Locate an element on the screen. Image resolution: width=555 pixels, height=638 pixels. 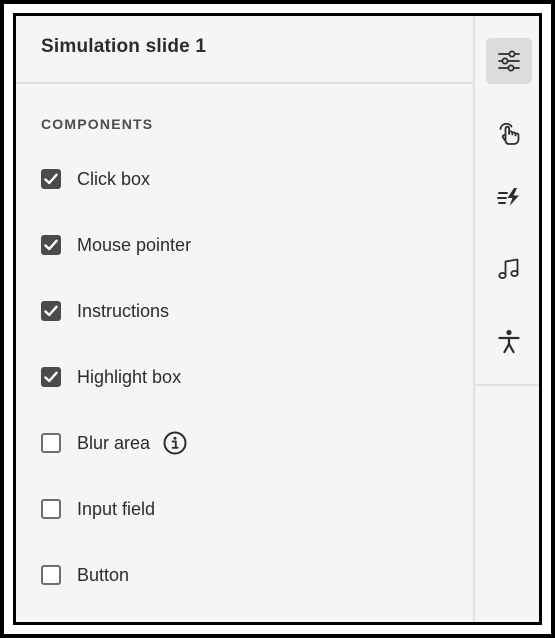
checkbox-row-blur-area: Blur area is located at coordinates (114, 443).